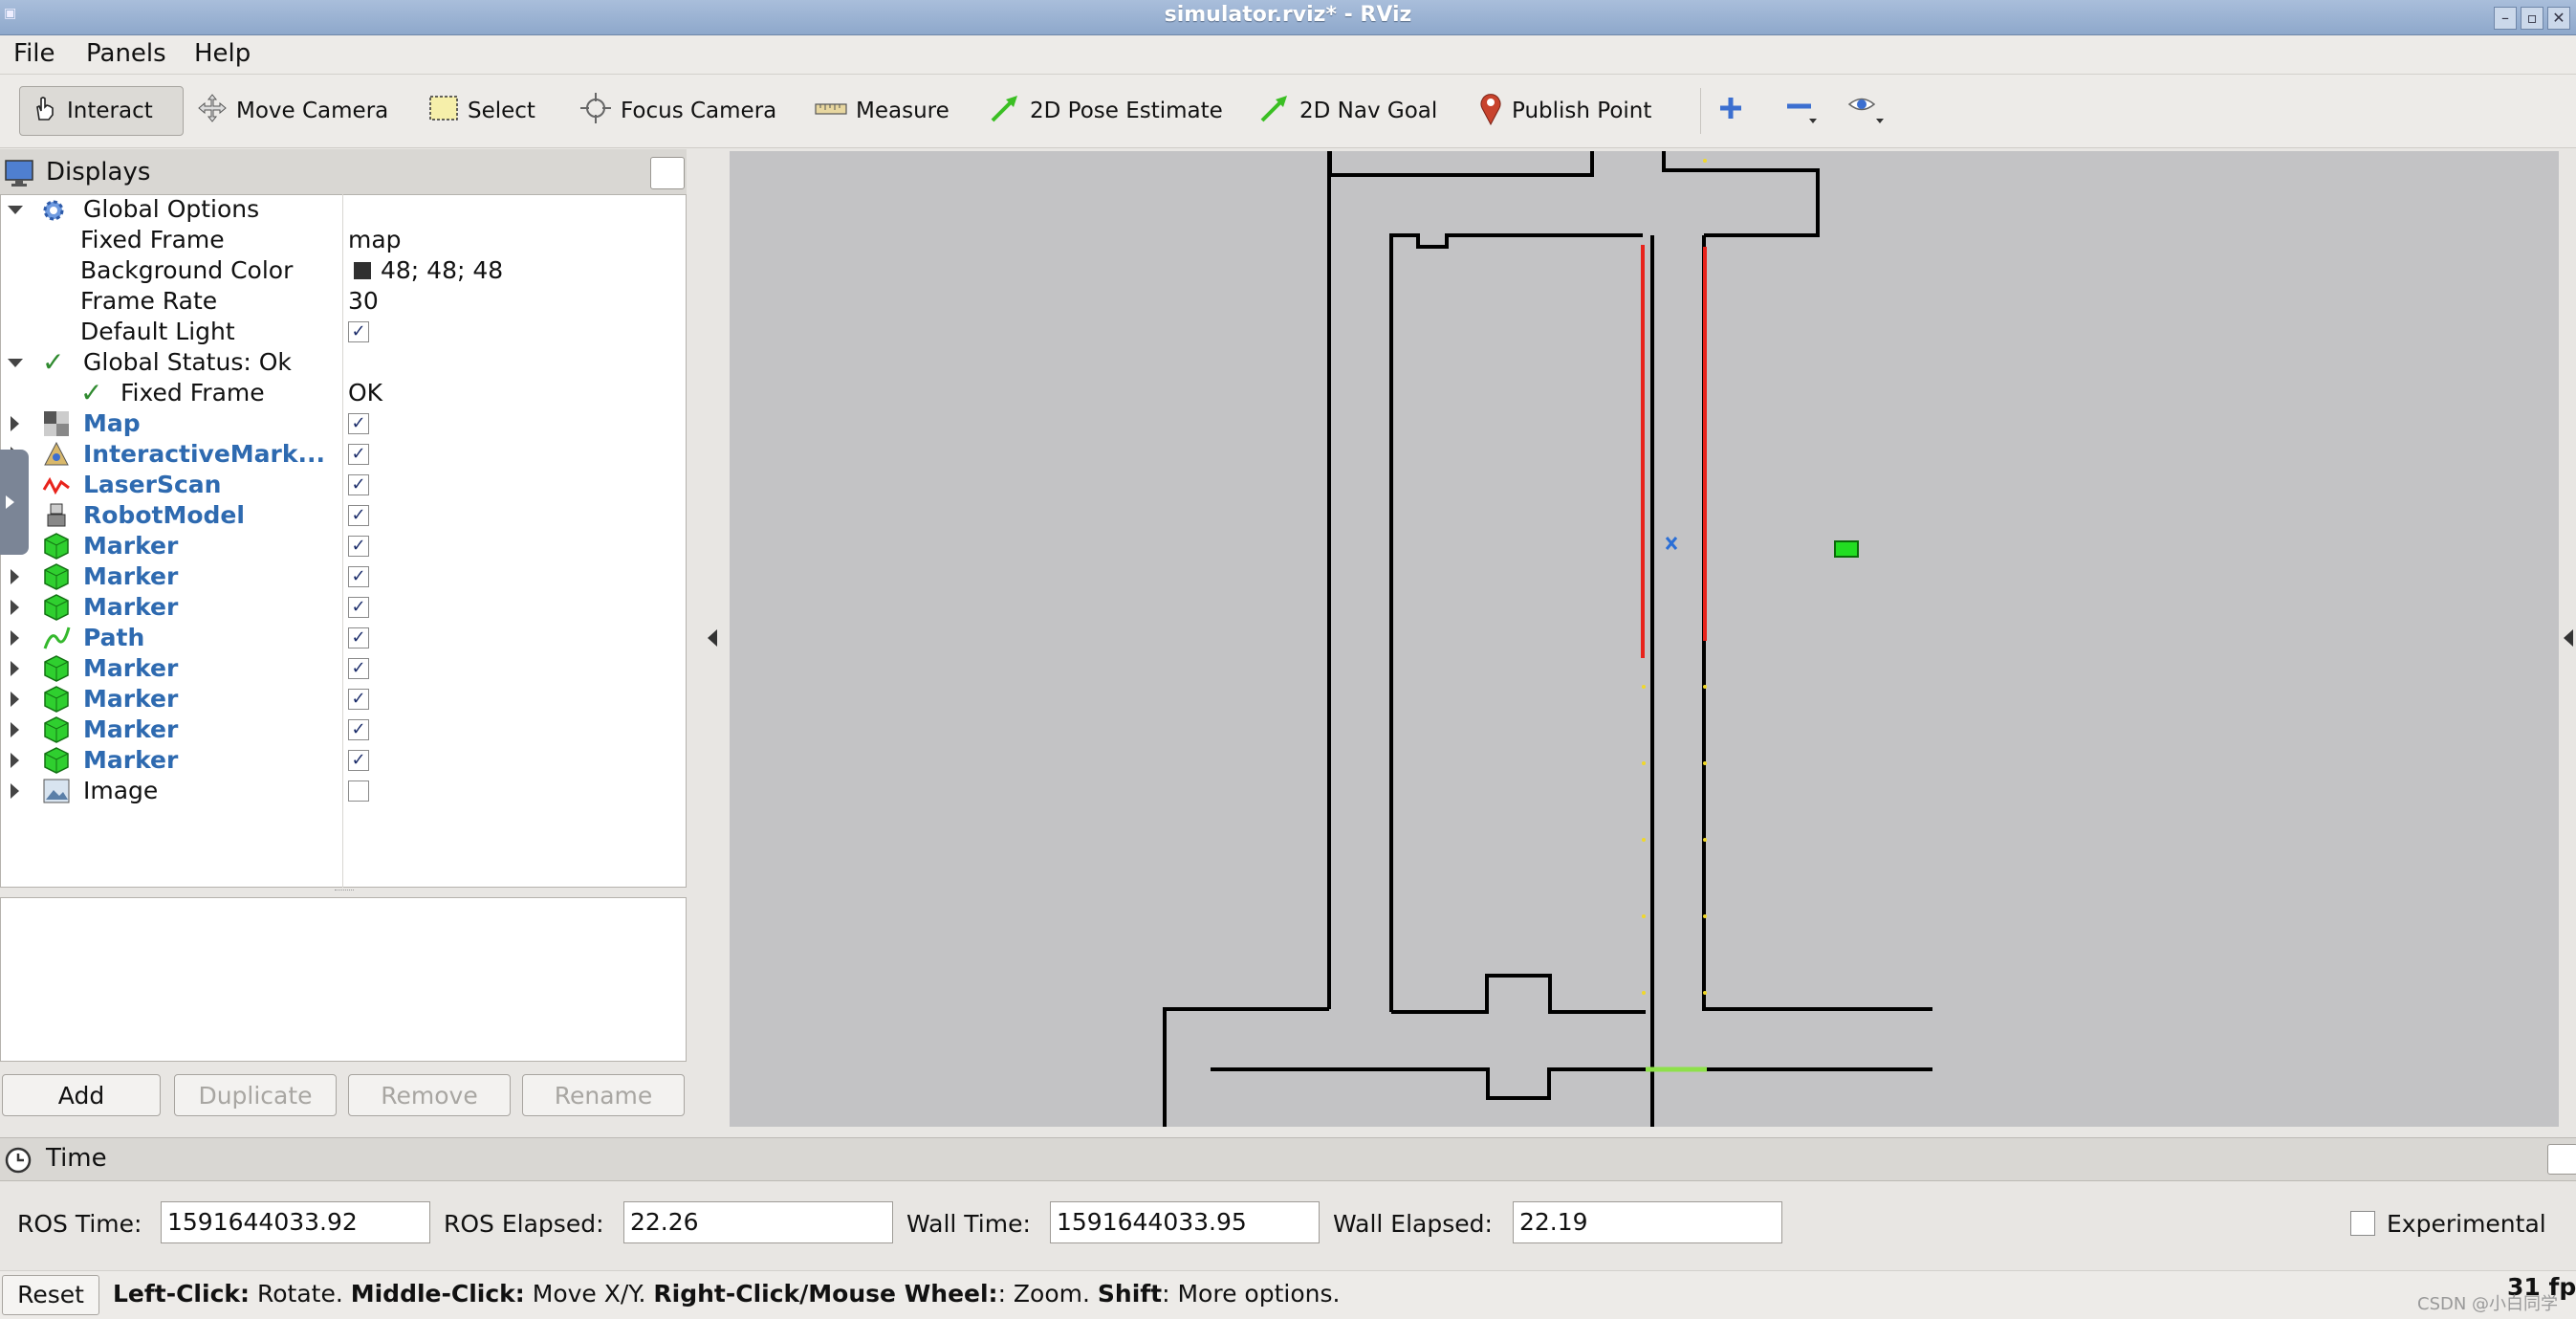 This screenshot has width=2576, height=1319. I want to click on fixed-frame-value: map, so click(375, 240).